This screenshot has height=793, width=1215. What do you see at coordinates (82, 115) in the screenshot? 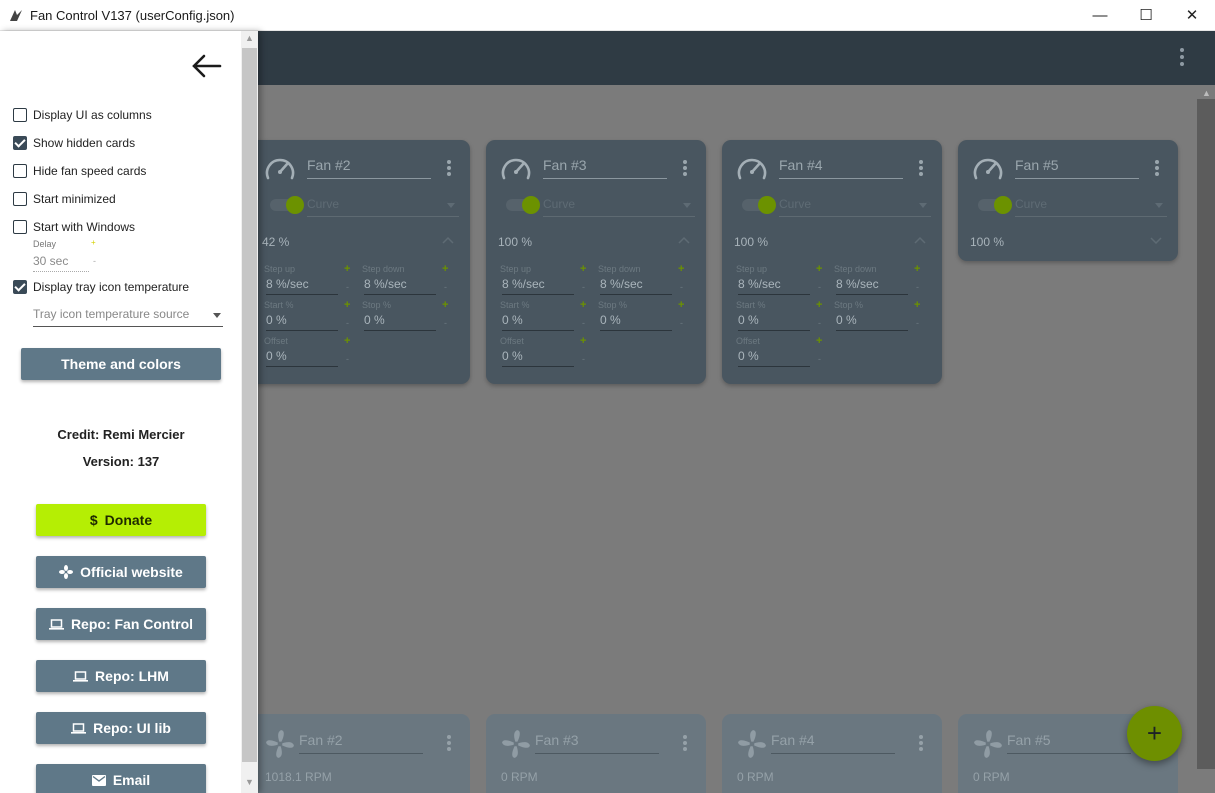
I see `option-display-ui-columns: Display UI as columns` at bounding box center [82, 115].